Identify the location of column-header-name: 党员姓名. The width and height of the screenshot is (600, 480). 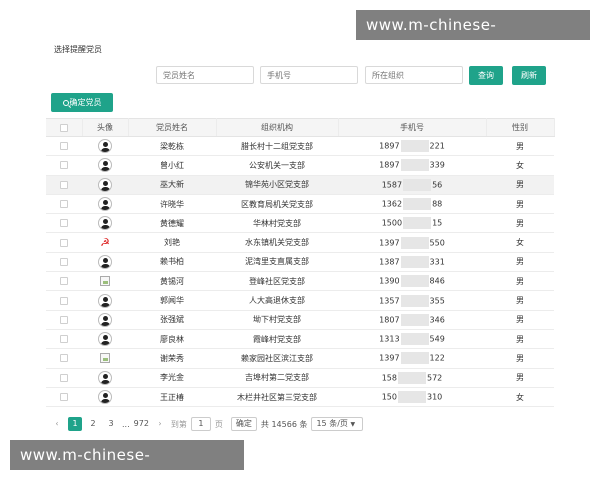
(172, 127).